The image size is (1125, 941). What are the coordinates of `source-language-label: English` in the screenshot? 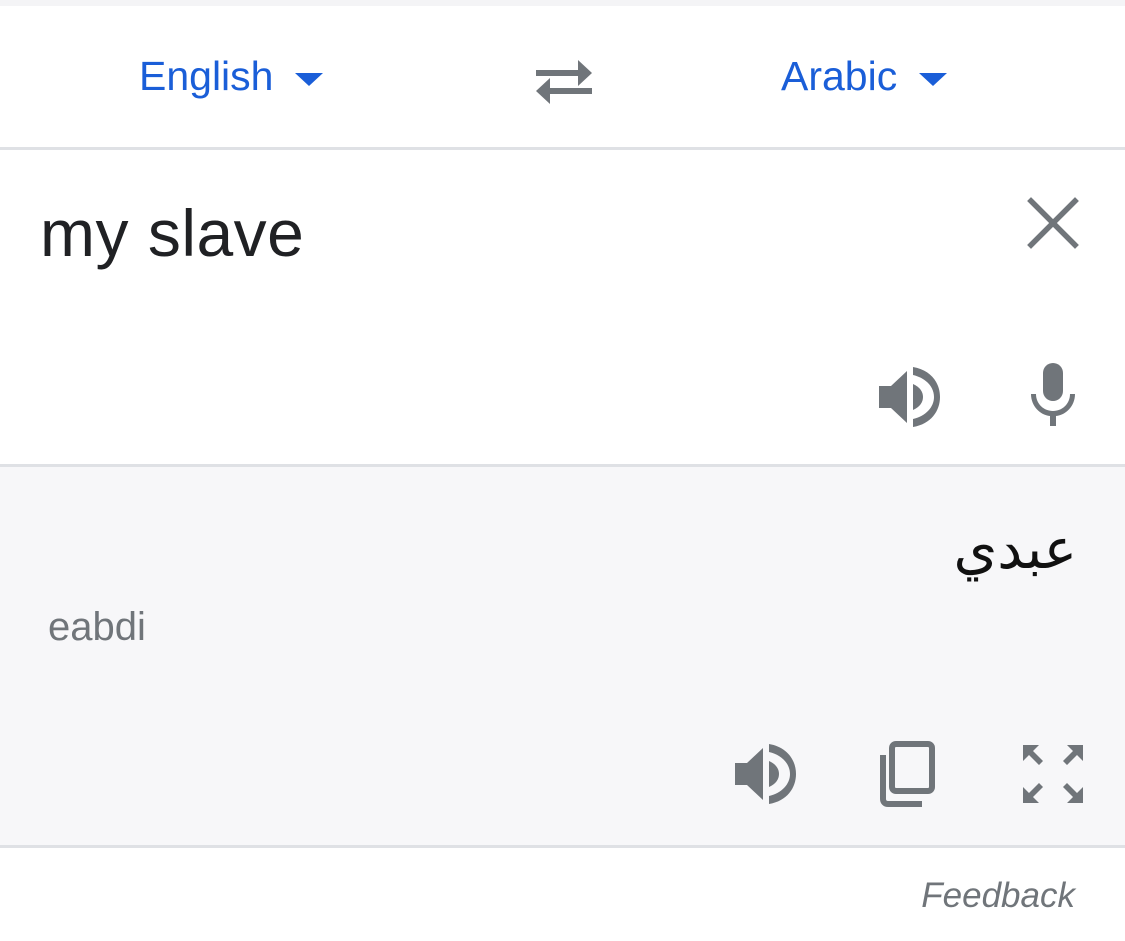 It's located at (206, 76).